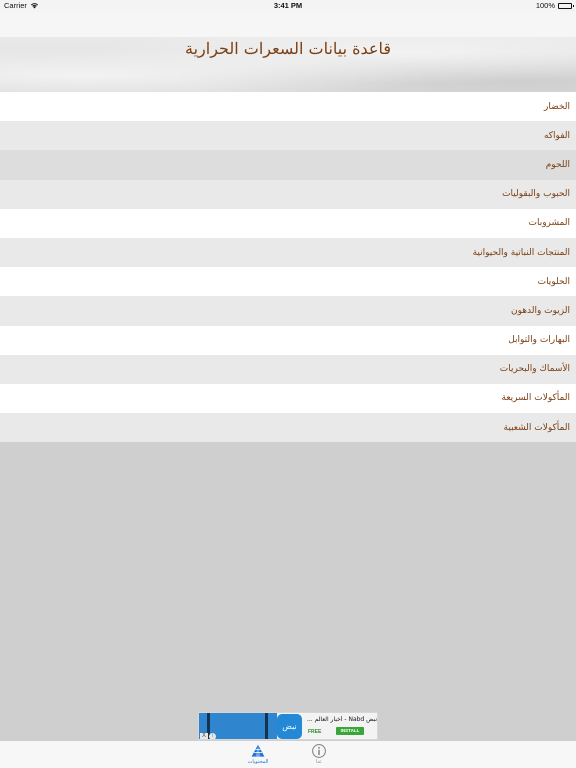 This screenshot has width=576, height=768. I want to click on tab-label: المحتويات, so click(258, 762).